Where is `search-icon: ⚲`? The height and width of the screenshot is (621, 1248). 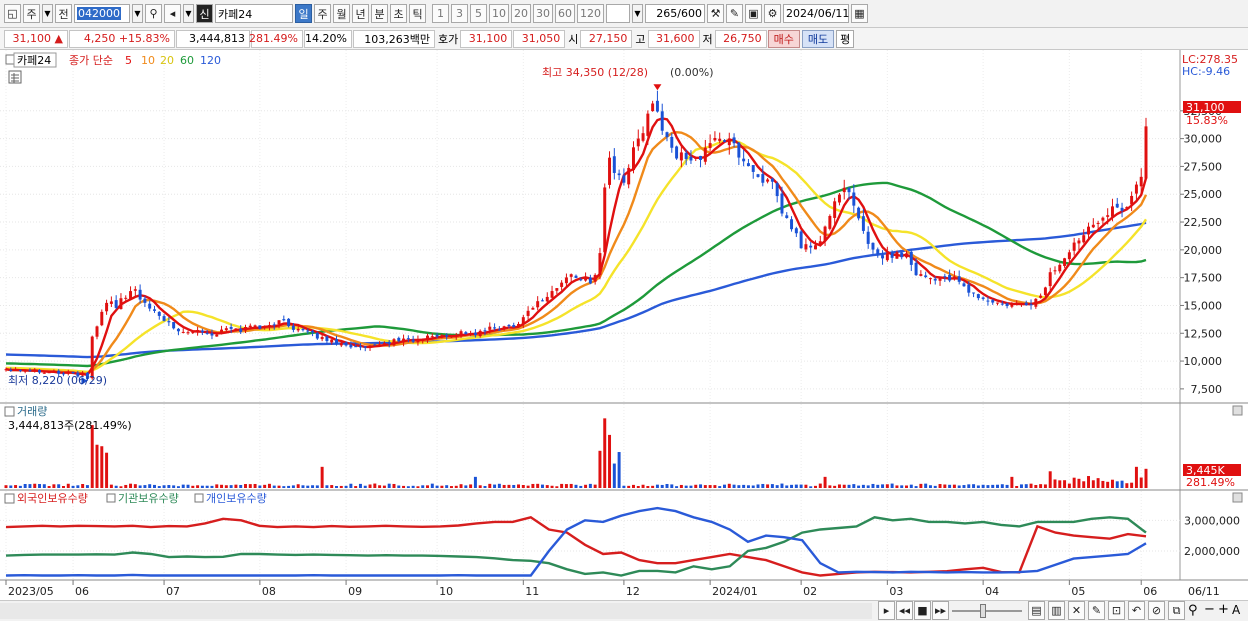 search-icon: ⚲ is located at coordinates (153, 13).